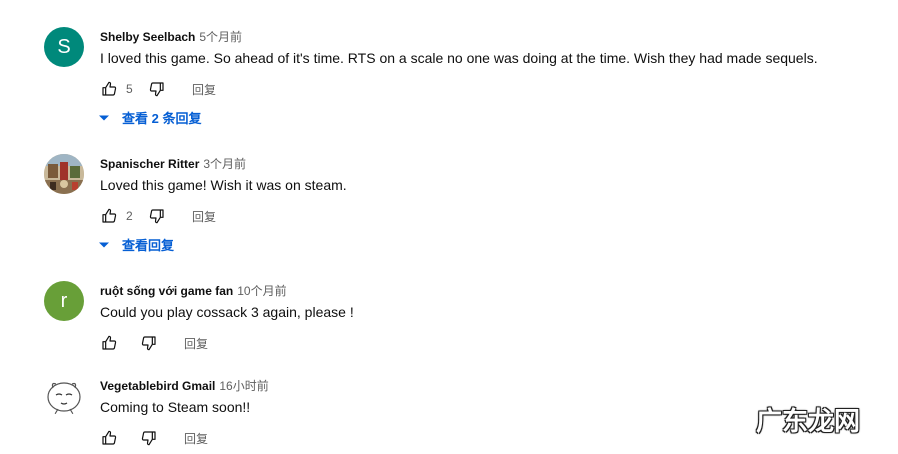  I want to click on comment-header: ruột sống với game fan 10个月前, so click(193, 290).